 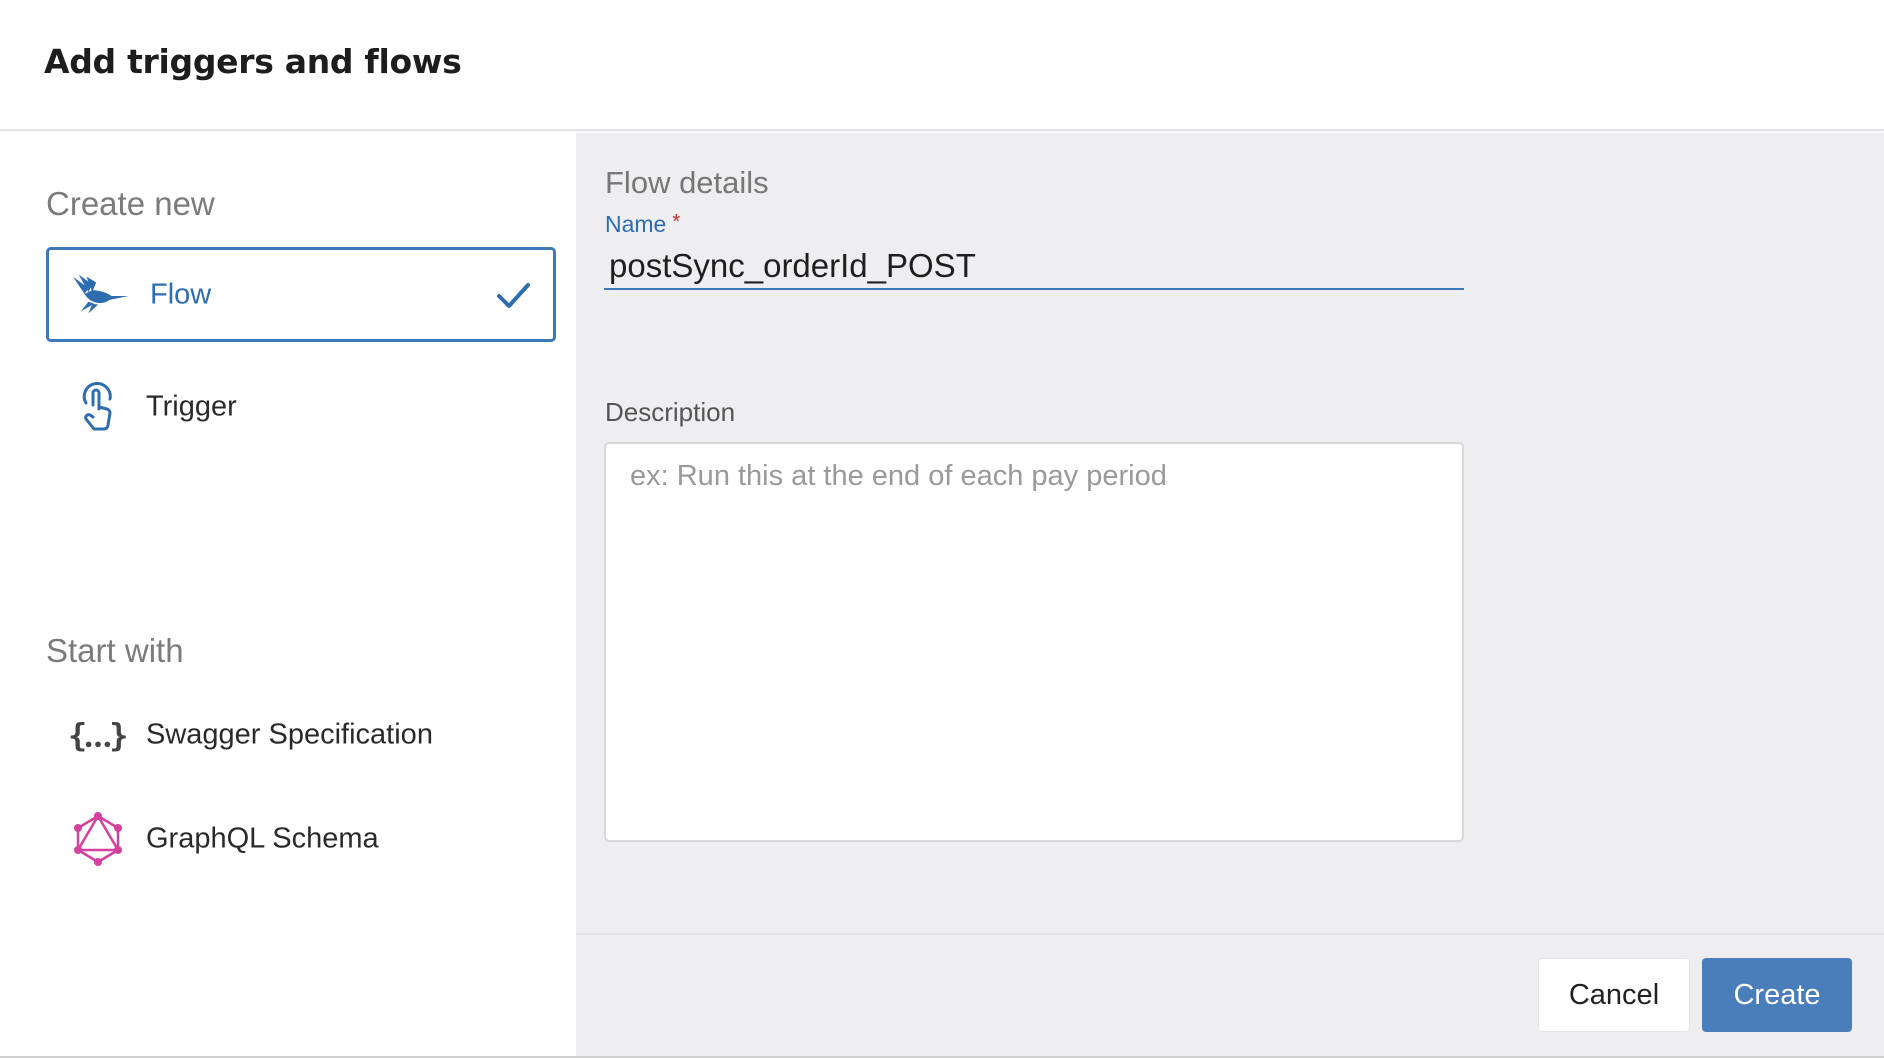 What do you see at coordinates (130, 203) in the screenshot?
I see `create-new-heading: Create new` at bounding box center [130, 203].